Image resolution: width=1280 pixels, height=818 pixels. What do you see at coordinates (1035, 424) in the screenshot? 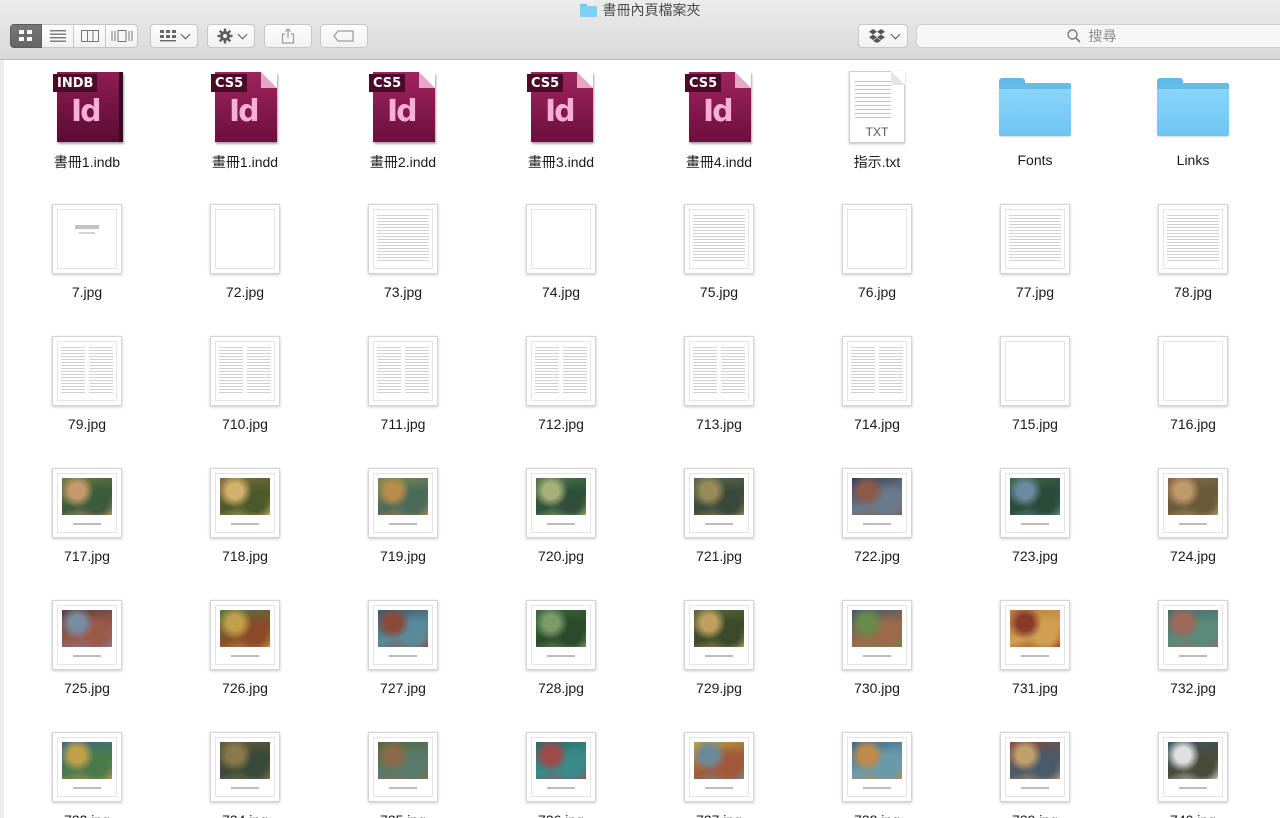
I see `file-name-label: 715.jpg` at bounding box center [1035, 424].